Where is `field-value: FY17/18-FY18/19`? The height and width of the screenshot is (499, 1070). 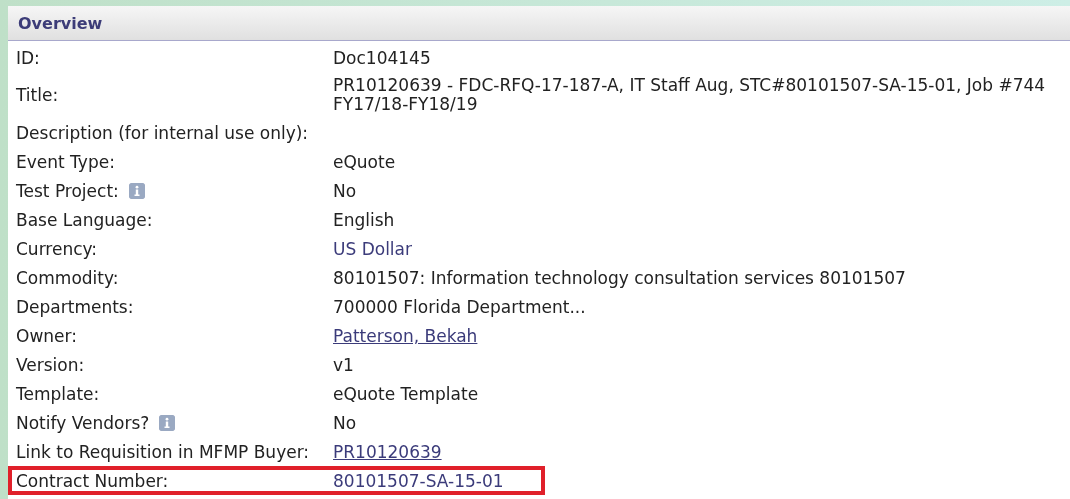
field-value: FY17/18-FY18/19 is located at coordinates (406, 104).